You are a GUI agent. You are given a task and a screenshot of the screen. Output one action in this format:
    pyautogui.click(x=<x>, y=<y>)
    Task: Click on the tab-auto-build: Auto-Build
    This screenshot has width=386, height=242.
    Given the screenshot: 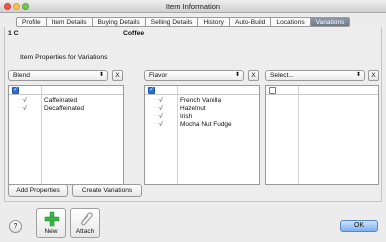 What is the action you would take?
    pyautogui.click(x=251, y=22)
    